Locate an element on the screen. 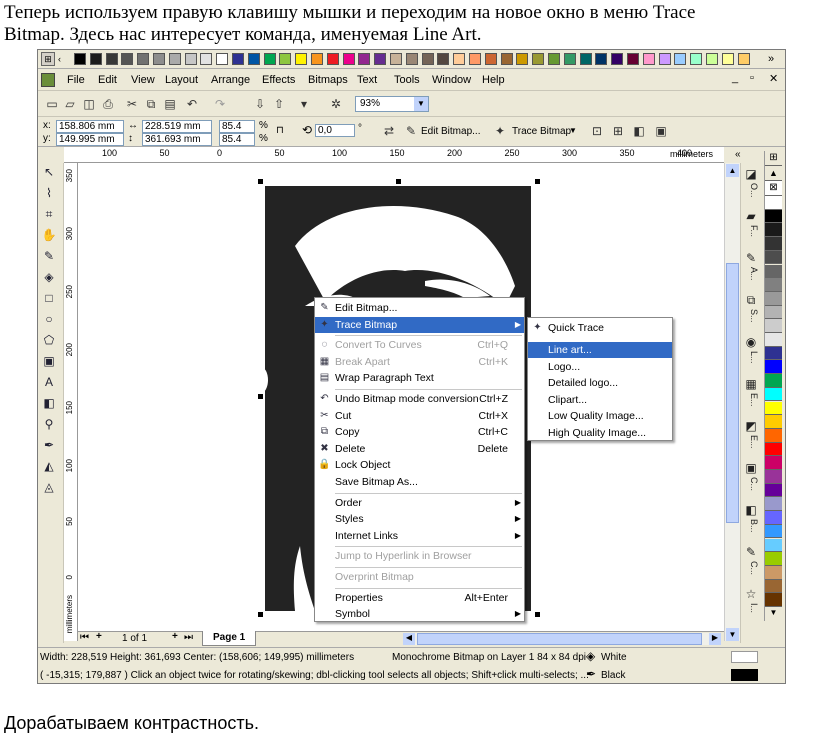 This screenshot has width=816, height=738. context-item-properties: Properties Alt+Enter is located at coordinates (419, 598).